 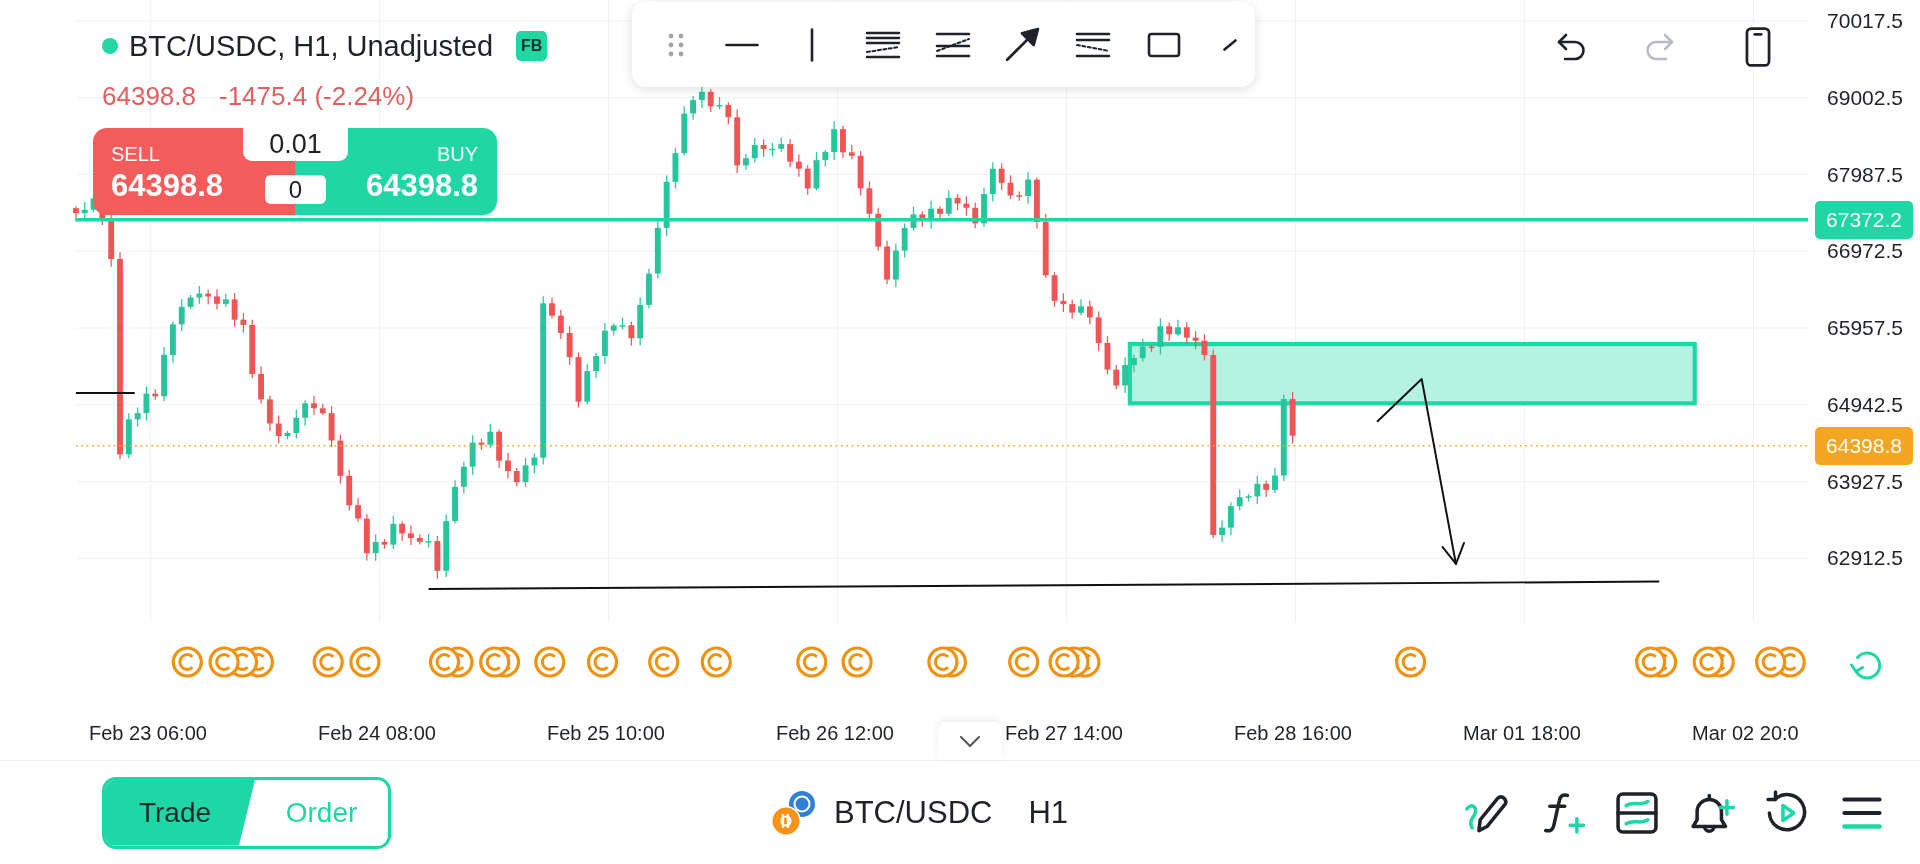 What do you see at coordinates (1864, 445) in the screenshot?
I see `last-price-label: 64398.8` at bounding box center [1864, 445].